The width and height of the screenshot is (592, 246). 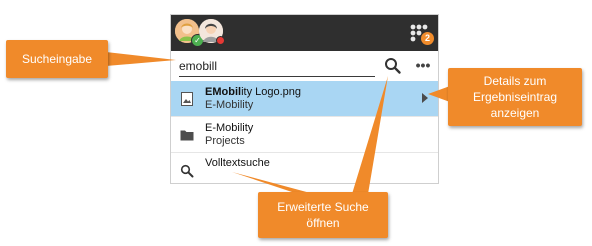 I want to click on callout-pointer-search, so click(x=141, y=59).